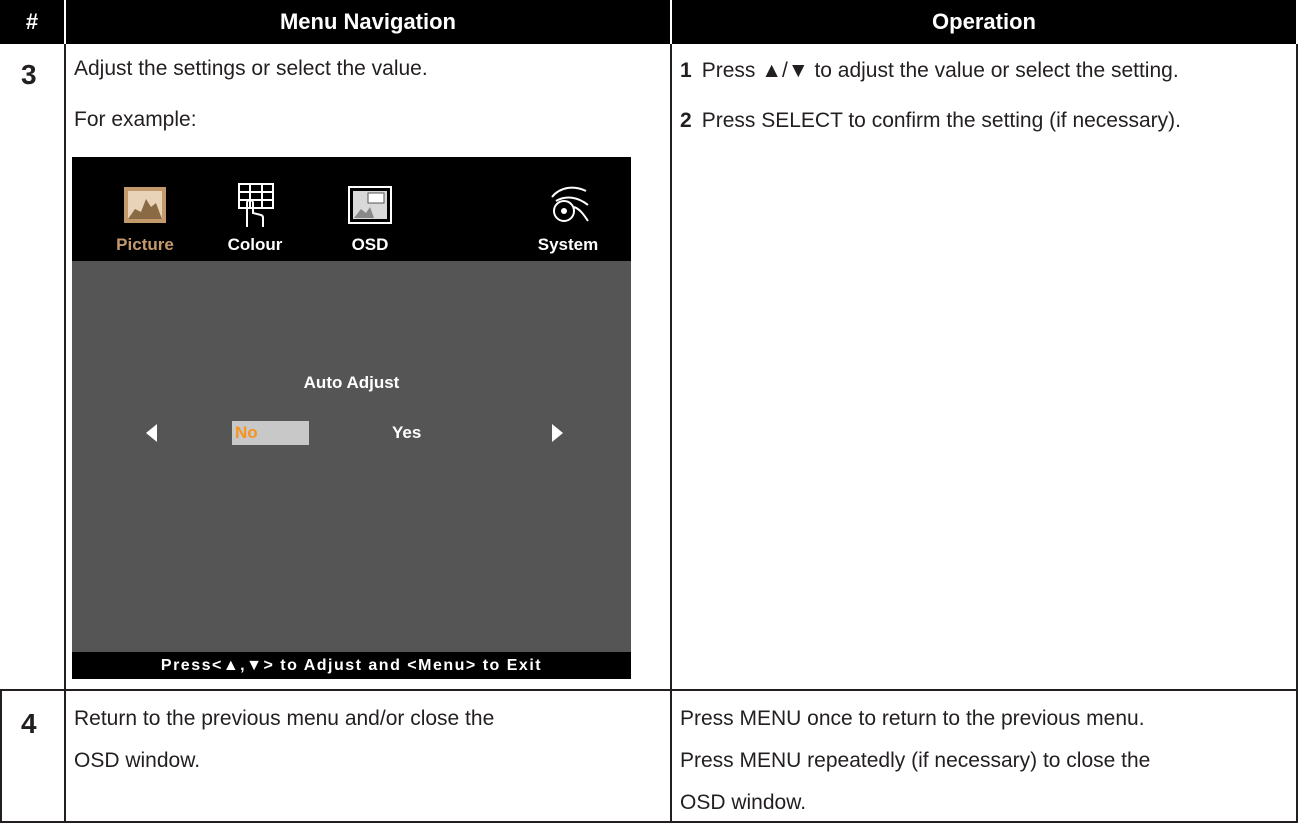  I want to click on step-number: 3, so click(29, 74).